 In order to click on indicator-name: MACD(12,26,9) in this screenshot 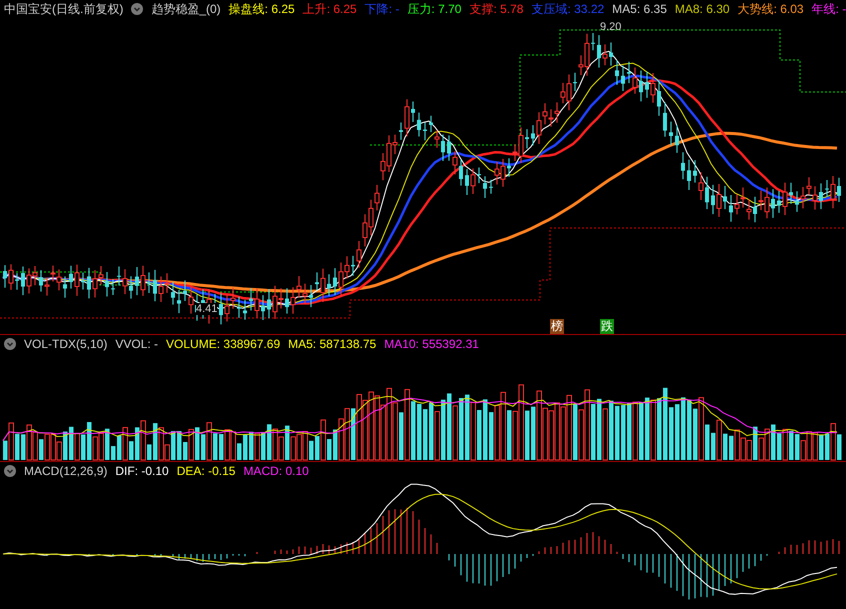, I will do `click(66, 471)`.